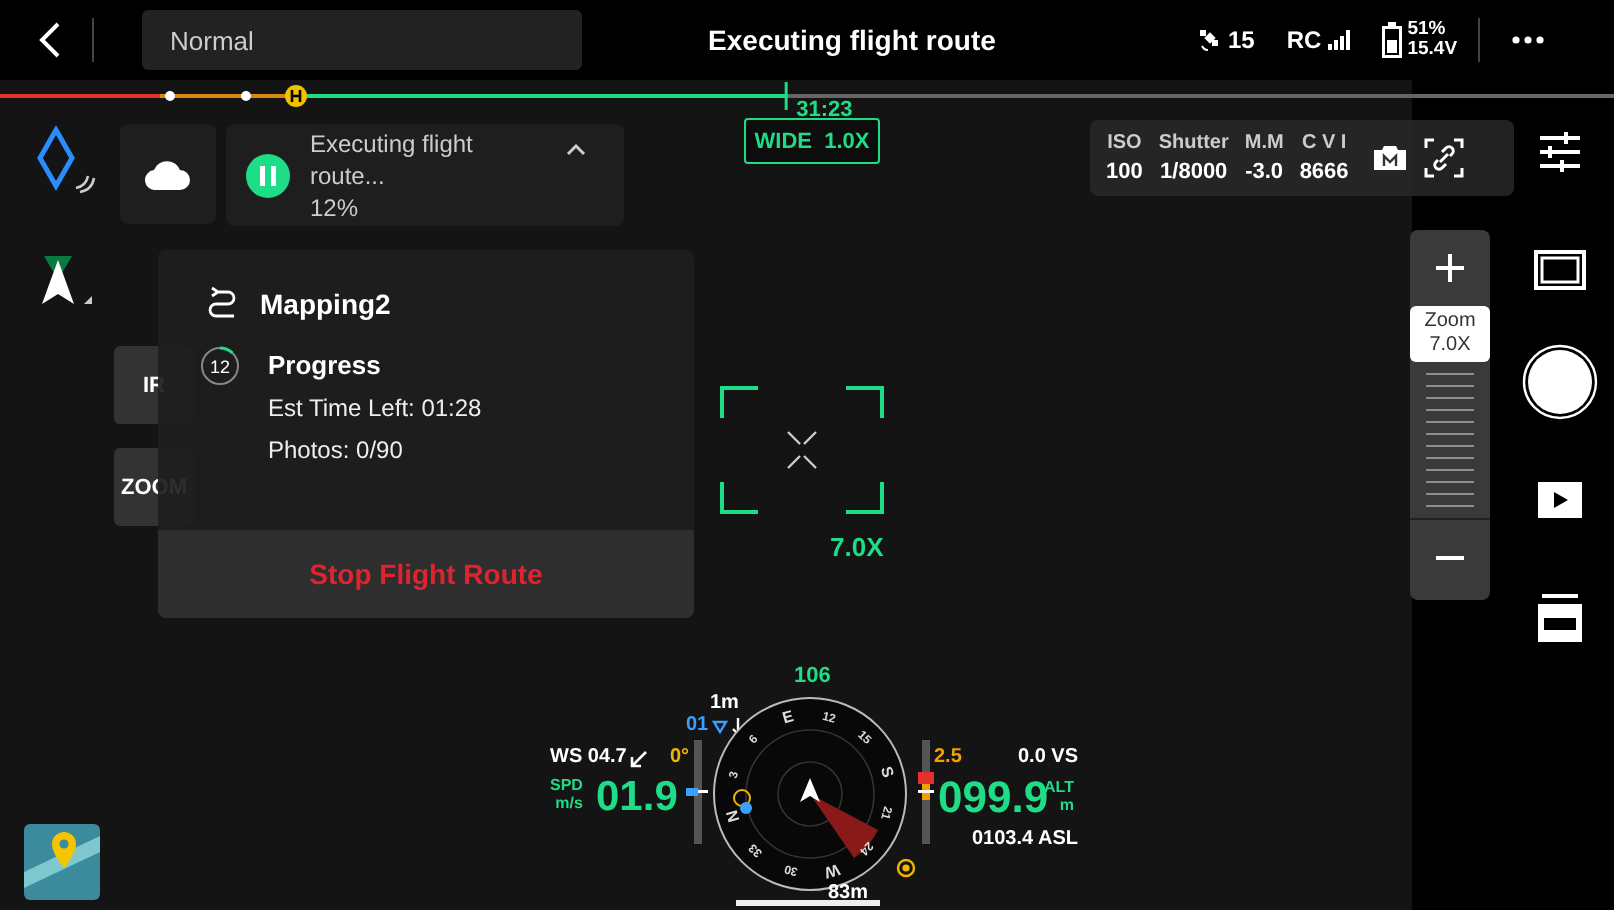 The image size is (1614, 910). What do you see at coordinates (1432, 50) in the screenshot?
I see `battery-voltage: 15.4V` at bounding box center [1432, 50].